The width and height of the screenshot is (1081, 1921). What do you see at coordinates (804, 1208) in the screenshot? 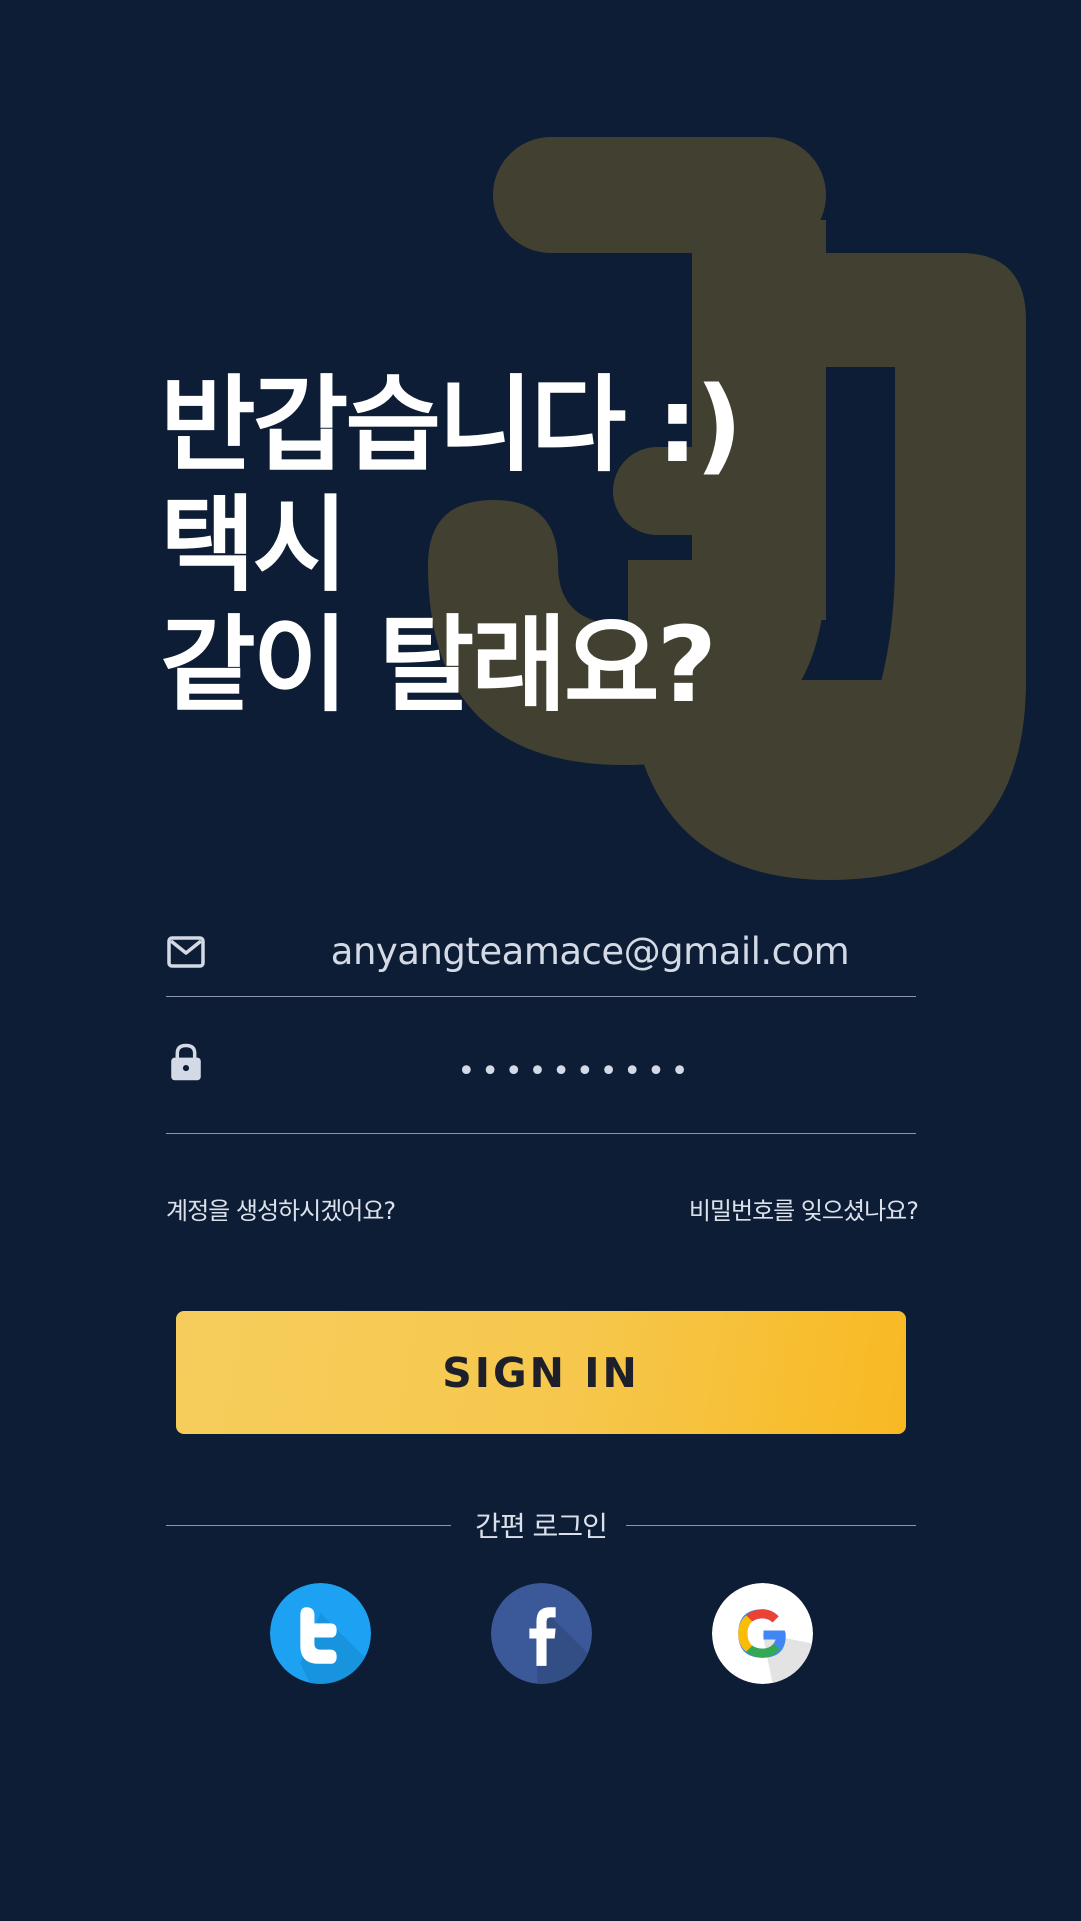
I see `forgot-password-link: 비밀번호를 잊으셨나요?` at bounding box center [804, 1208].